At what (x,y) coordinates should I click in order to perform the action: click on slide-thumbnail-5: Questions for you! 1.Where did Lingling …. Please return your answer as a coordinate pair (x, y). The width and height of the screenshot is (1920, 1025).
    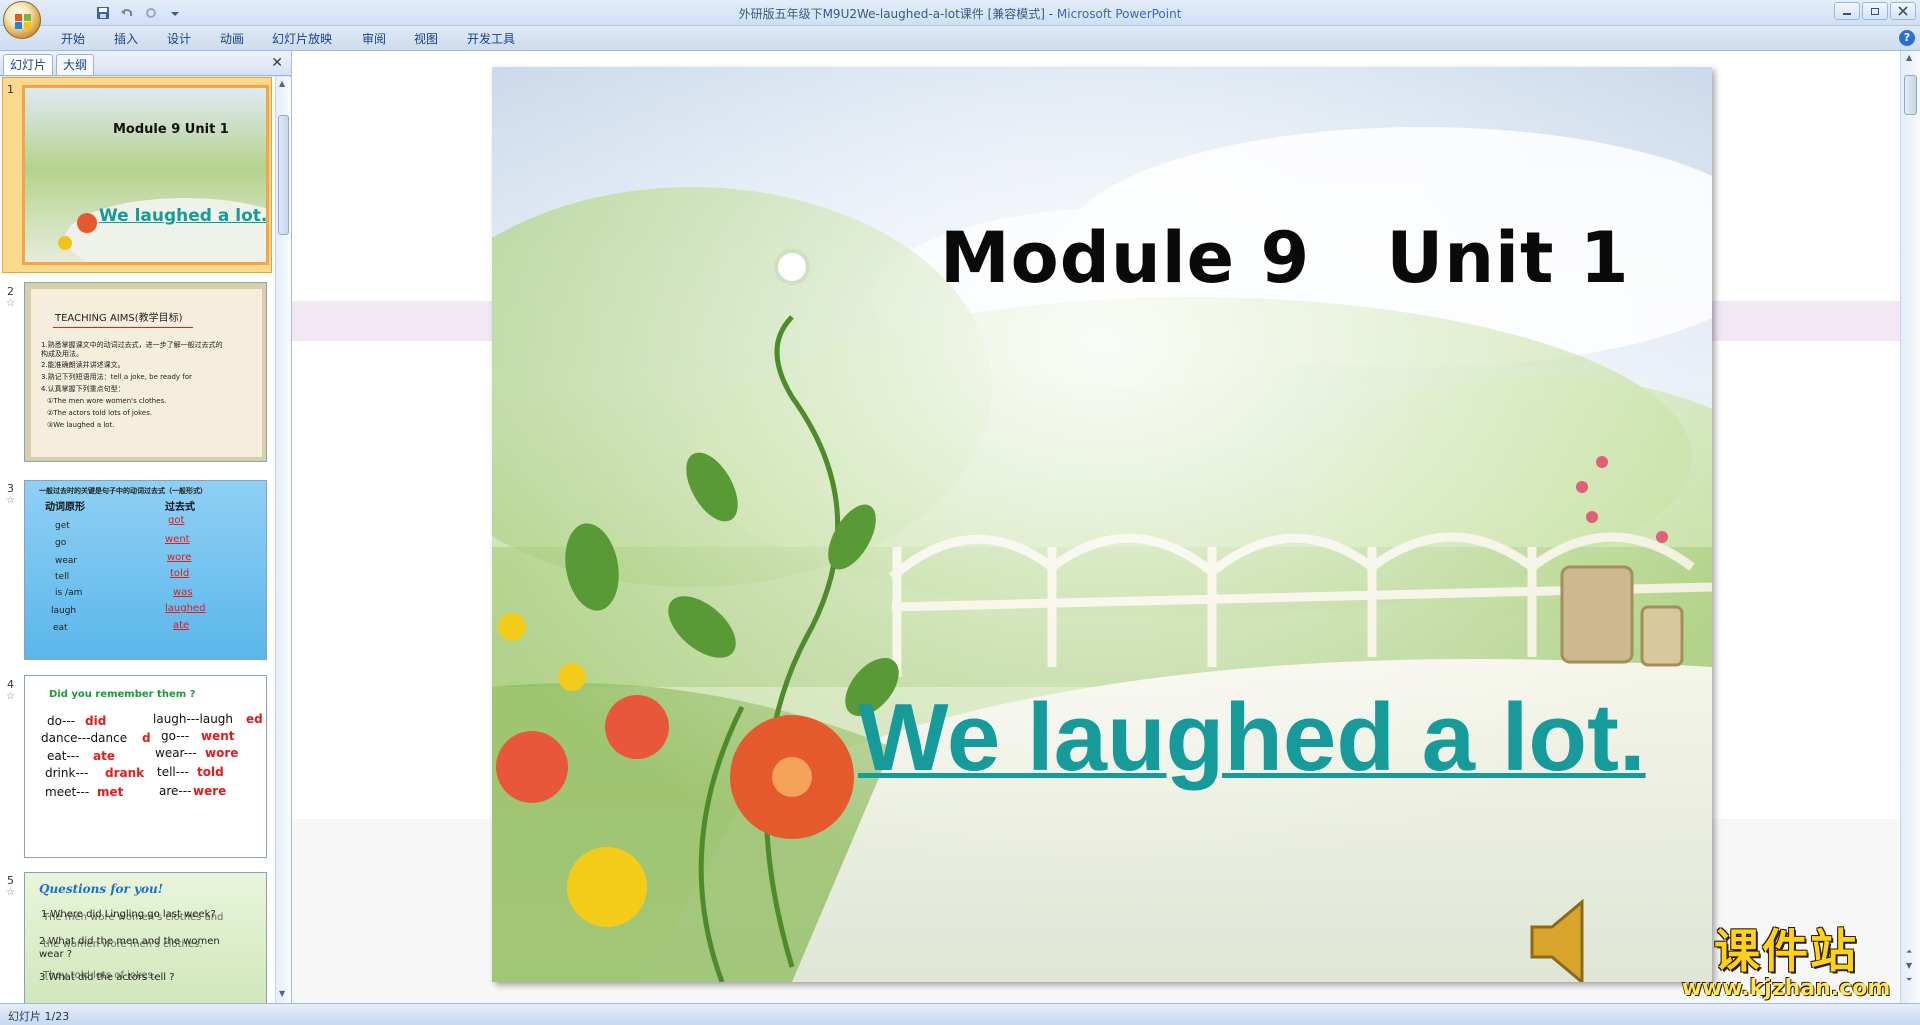
    Looking at the image, I should click on (145, 937).